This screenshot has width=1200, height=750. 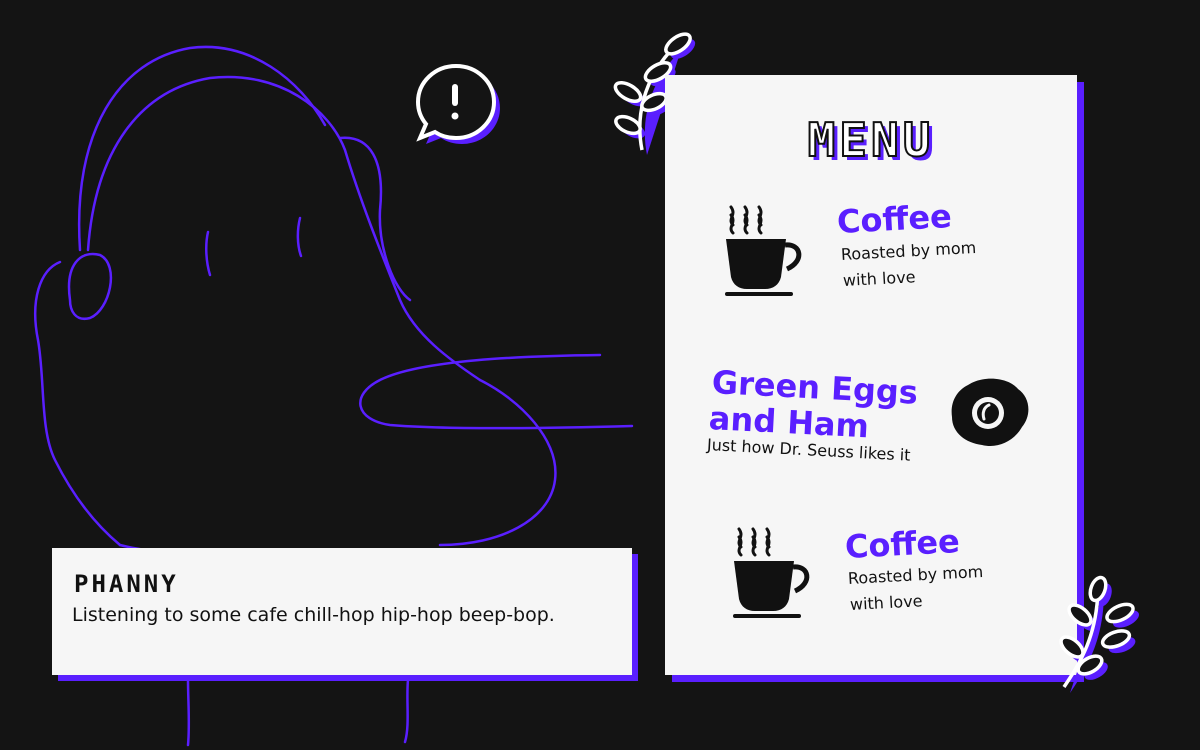 What do you see at coordinates (808, 450) in the screenshot?
I see `menu-item-description: Just how Dr. Seuss likes it` at bounding box center [808, 450].